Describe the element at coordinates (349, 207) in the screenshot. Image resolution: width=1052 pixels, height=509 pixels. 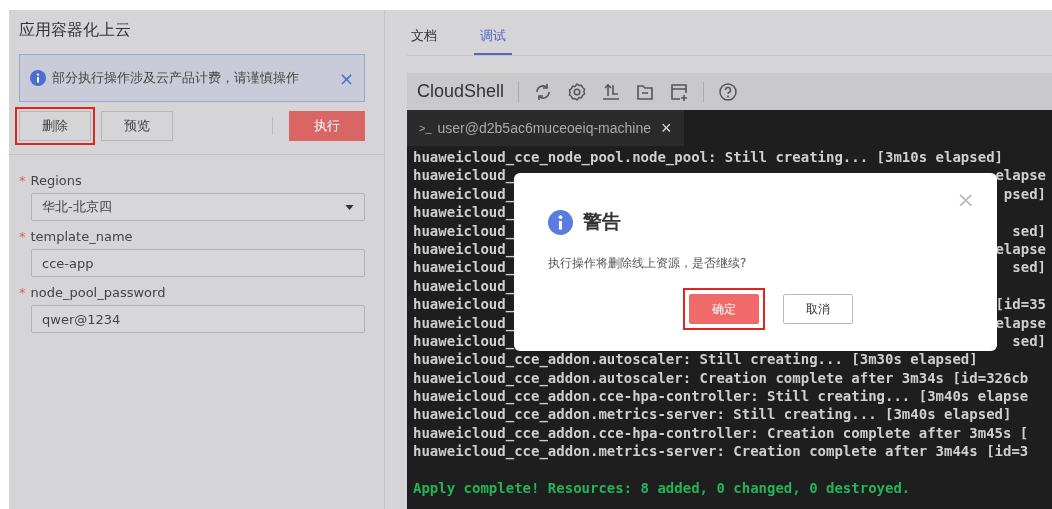
I see `caret-icon` at that location.